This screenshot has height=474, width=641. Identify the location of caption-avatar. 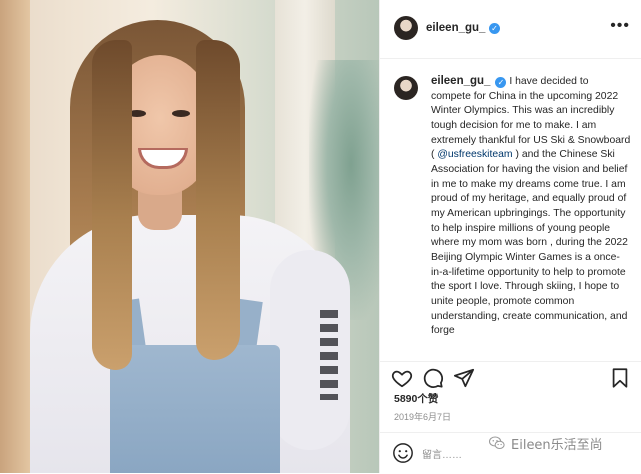
(406, 88).